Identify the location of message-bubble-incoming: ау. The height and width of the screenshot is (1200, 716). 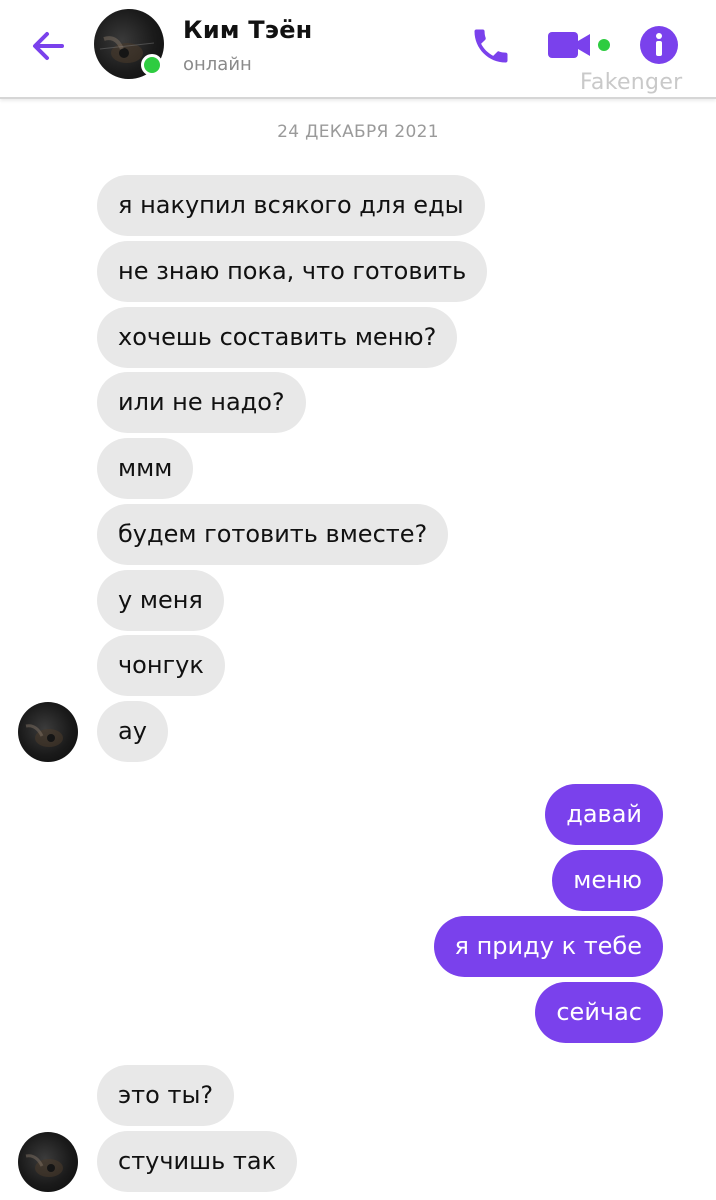
(132, 731).